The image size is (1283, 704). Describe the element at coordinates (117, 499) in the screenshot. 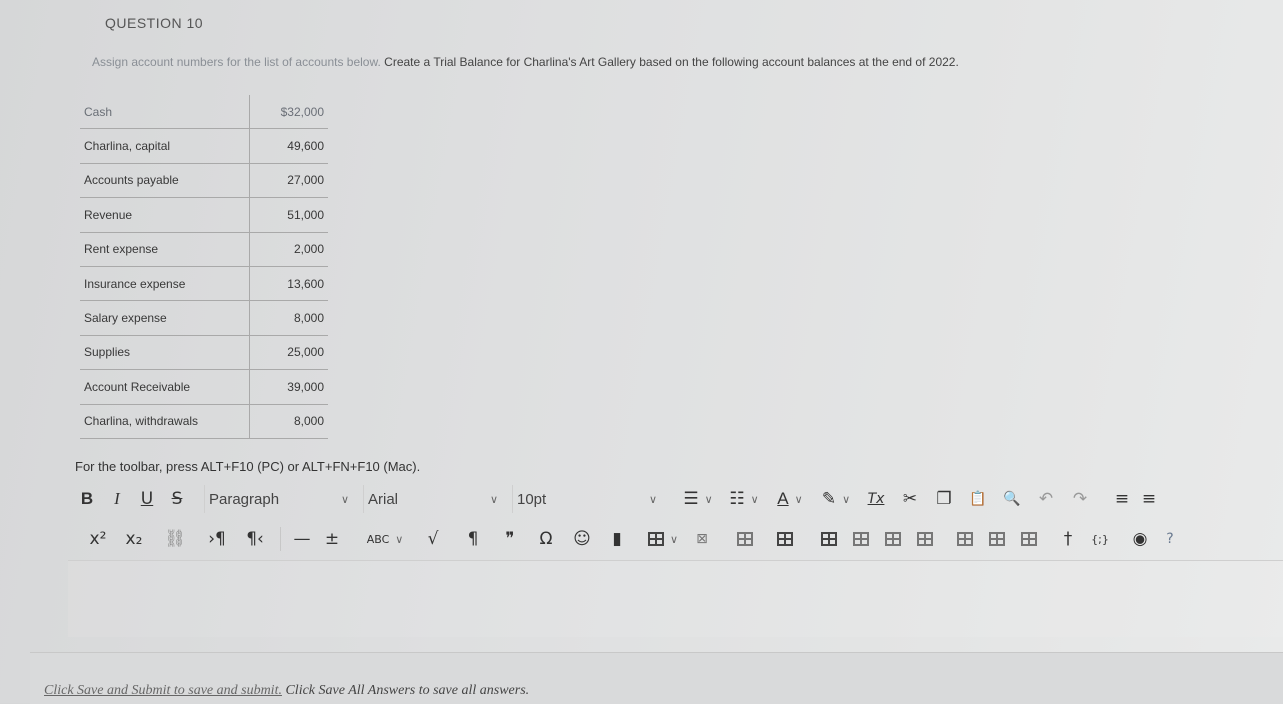

I see `italic-button: I` at that location.